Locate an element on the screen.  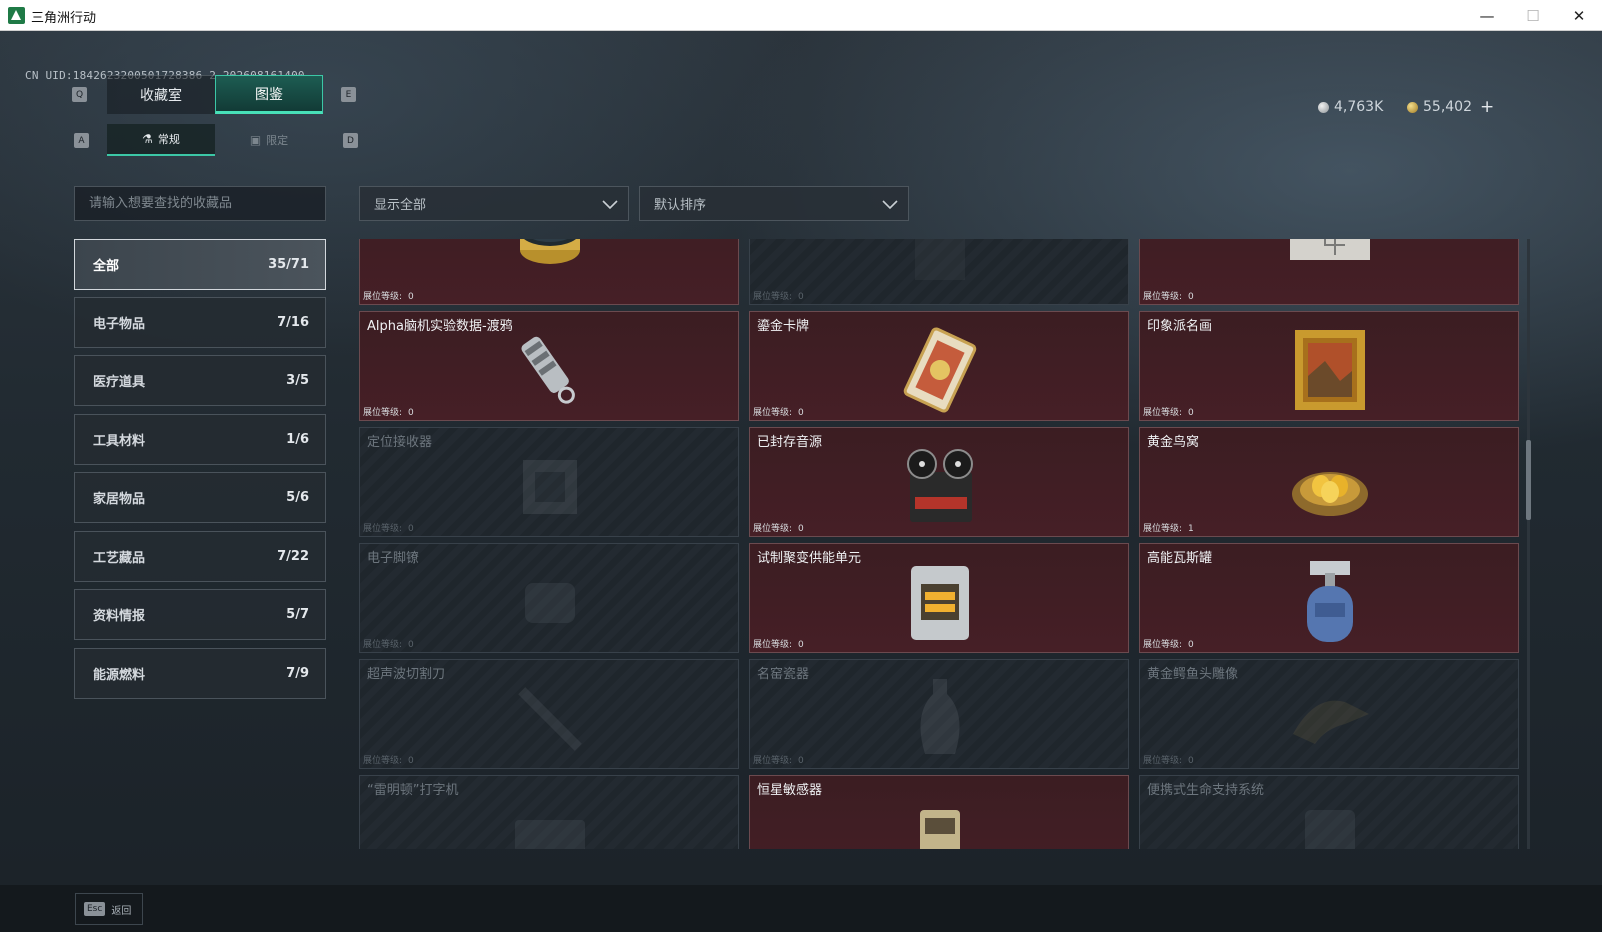
flask-icon: ⚗ is located at coordinates (147, 139).